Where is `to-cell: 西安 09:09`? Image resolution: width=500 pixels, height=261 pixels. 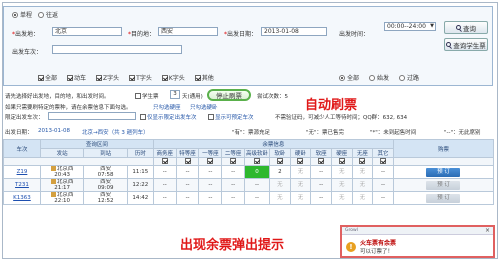 to-cell: 西安 09:09 is located at coordinates (105, 185).